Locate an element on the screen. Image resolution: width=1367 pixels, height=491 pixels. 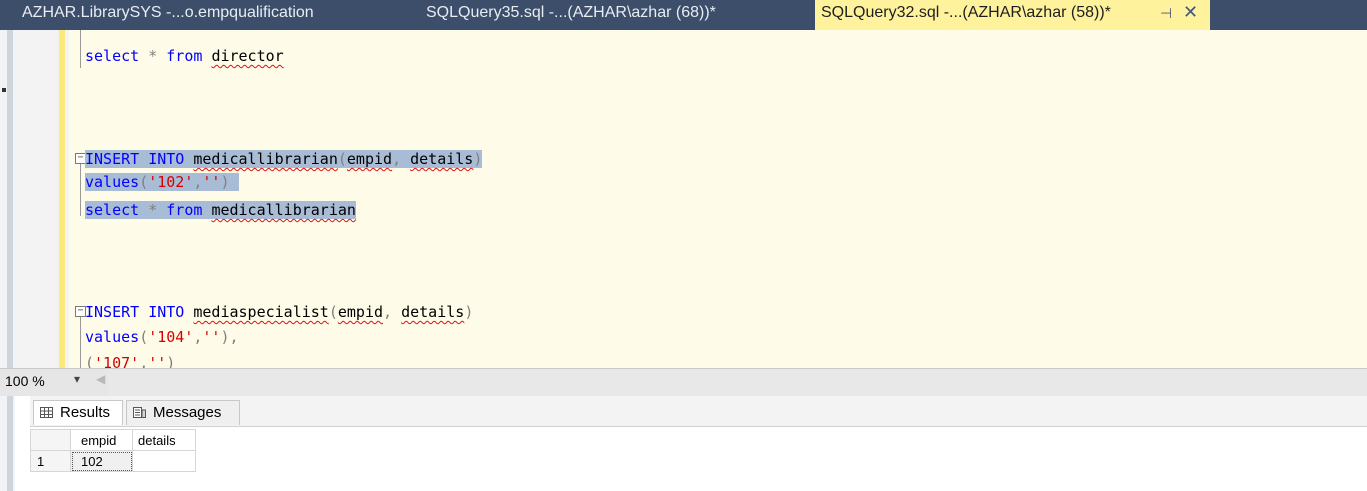
cell-empid: 102 is located at coordinates (101, 461).